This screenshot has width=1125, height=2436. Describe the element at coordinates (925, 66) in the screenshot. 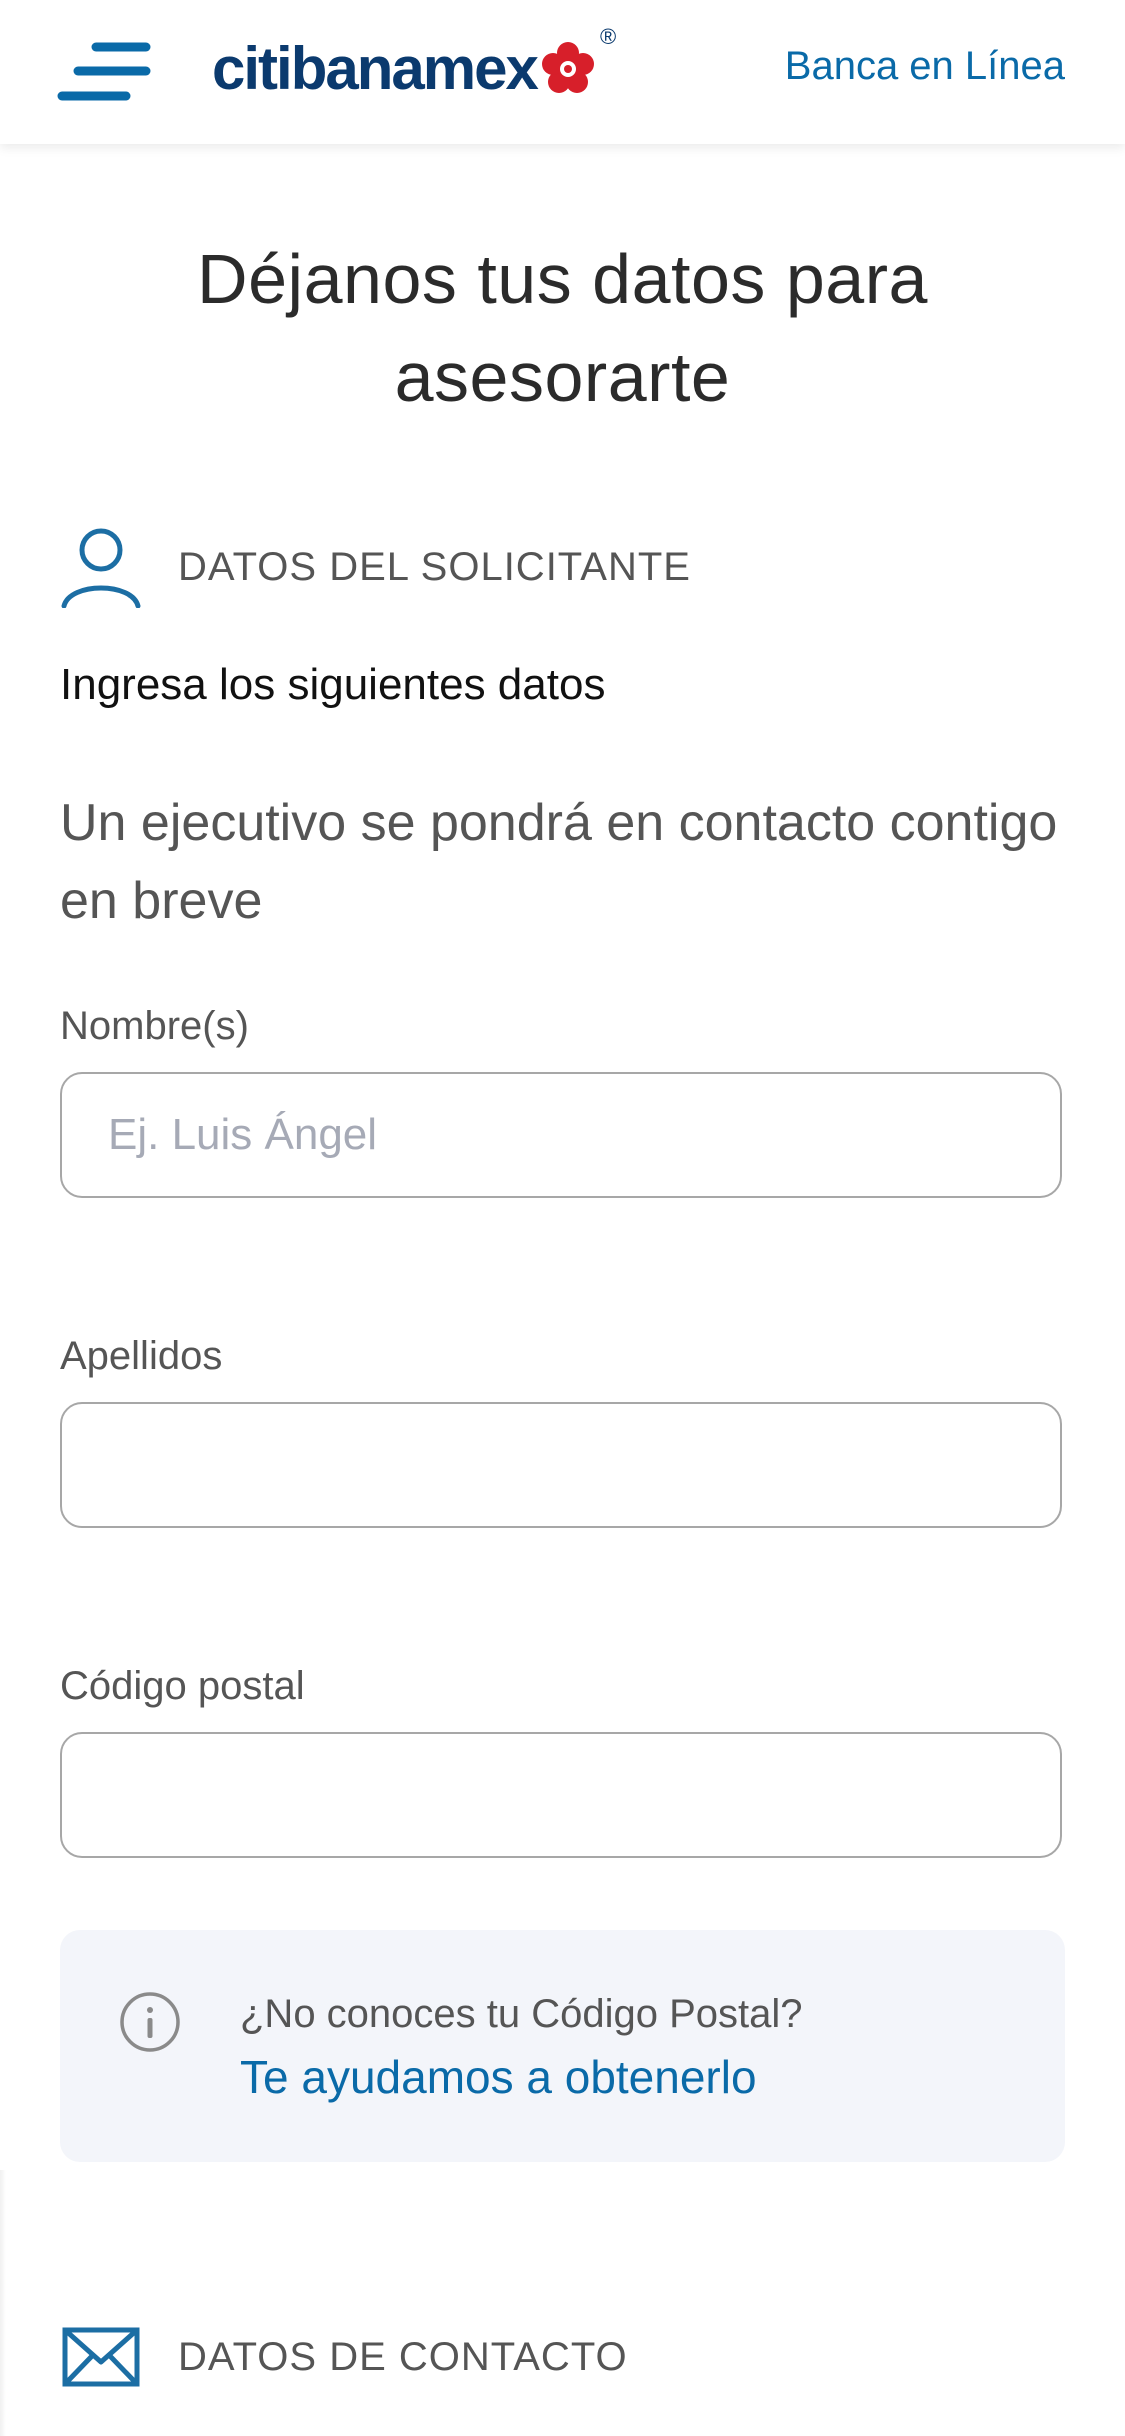

I see `banca-en-linea-link: Banca en Línea` at that location.